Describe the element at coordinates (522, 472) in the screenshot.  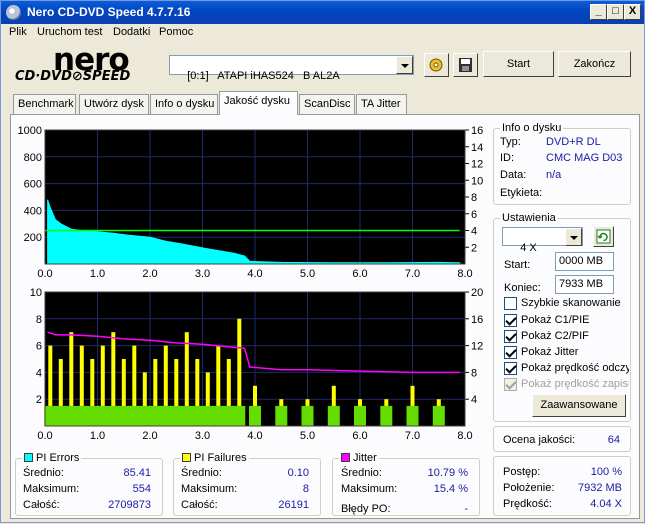
I see `progress-label: Postęp:` at that location.